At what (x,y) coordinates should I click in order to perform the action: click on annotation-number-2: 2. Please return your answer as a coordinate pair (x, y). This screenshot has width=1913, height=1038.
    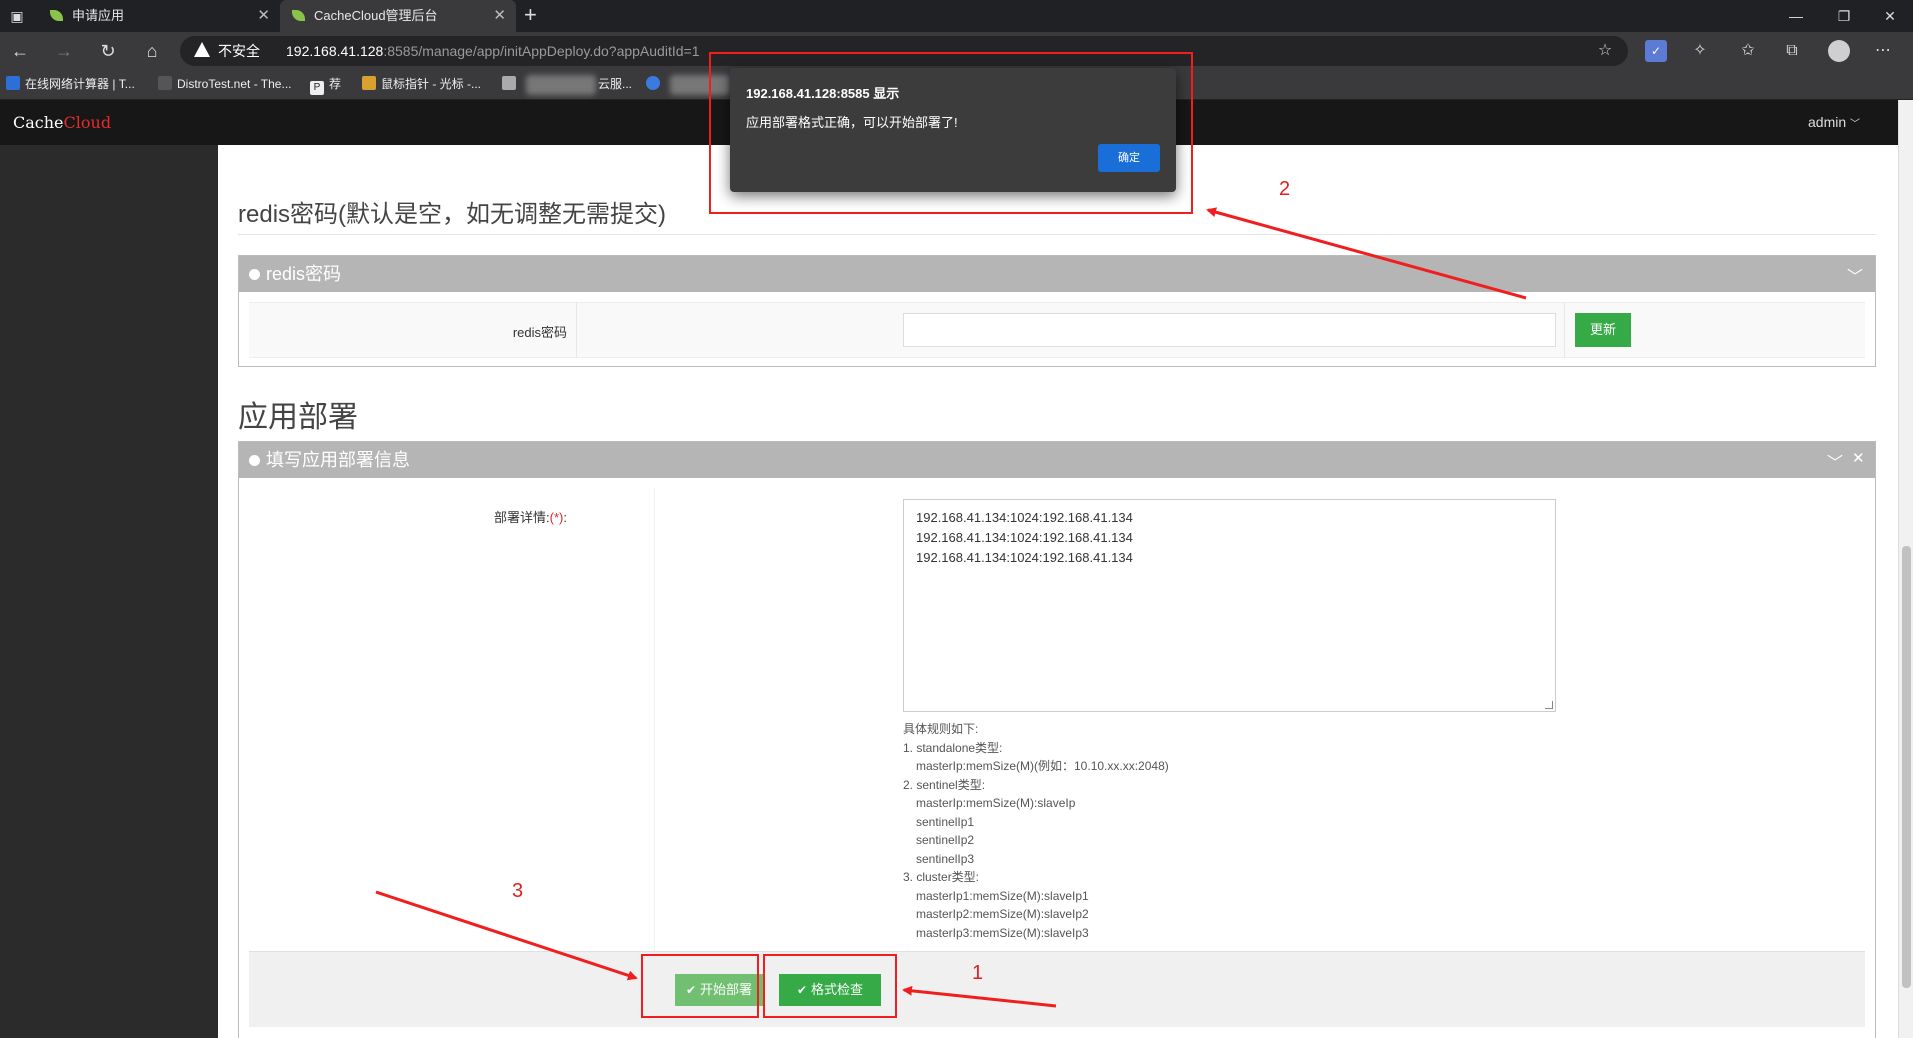
    Looking at the image, I should click on (1285, 189).